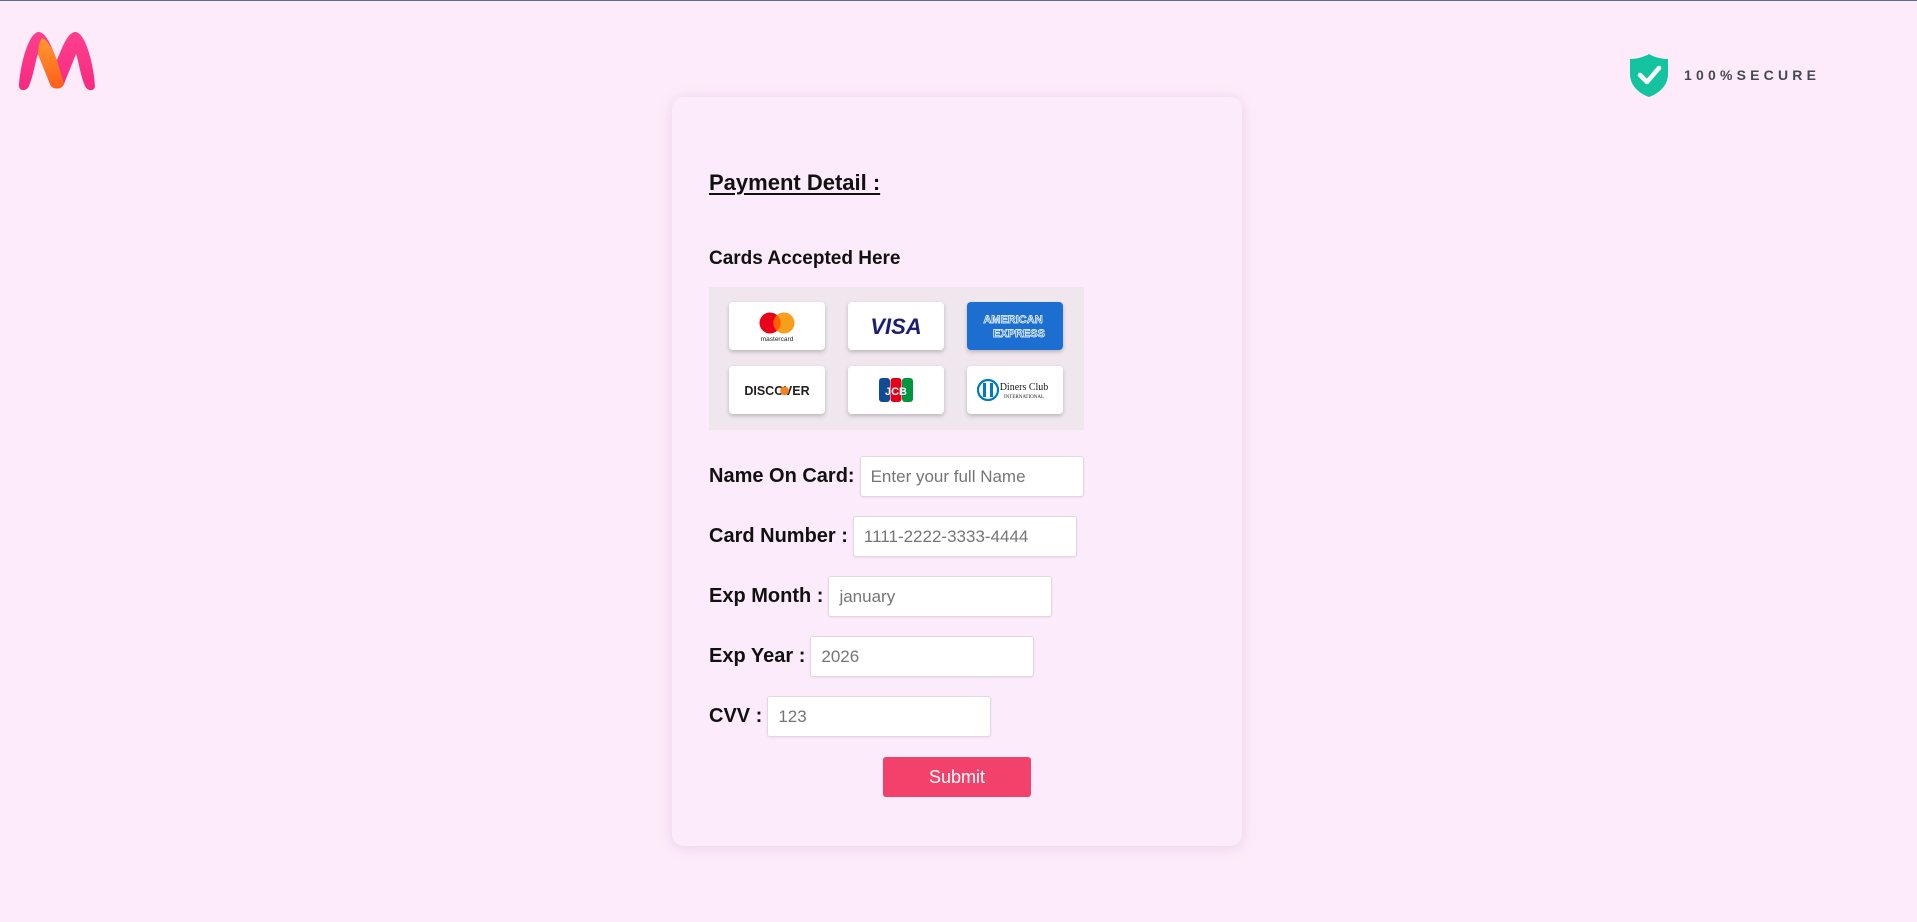  I want to click on exp-year-row: Exp Year :, so click(872, 656).